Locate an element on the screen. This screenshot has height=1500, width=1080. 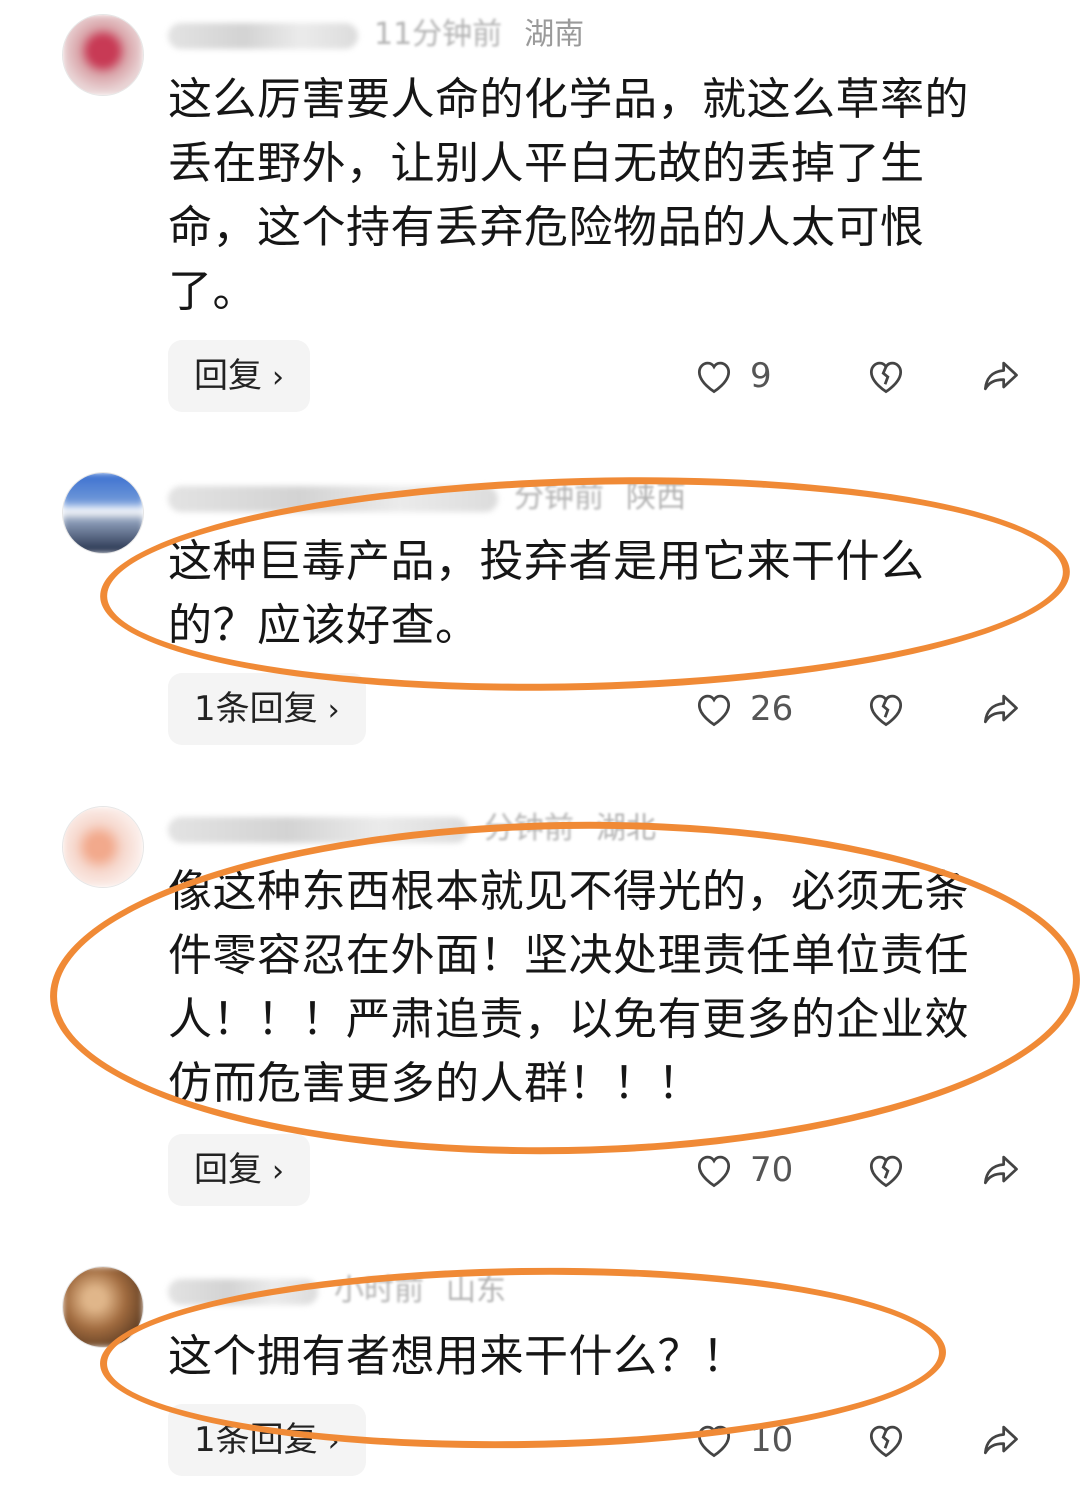
comment-actions: 9 is located at coordinates (857, 376).